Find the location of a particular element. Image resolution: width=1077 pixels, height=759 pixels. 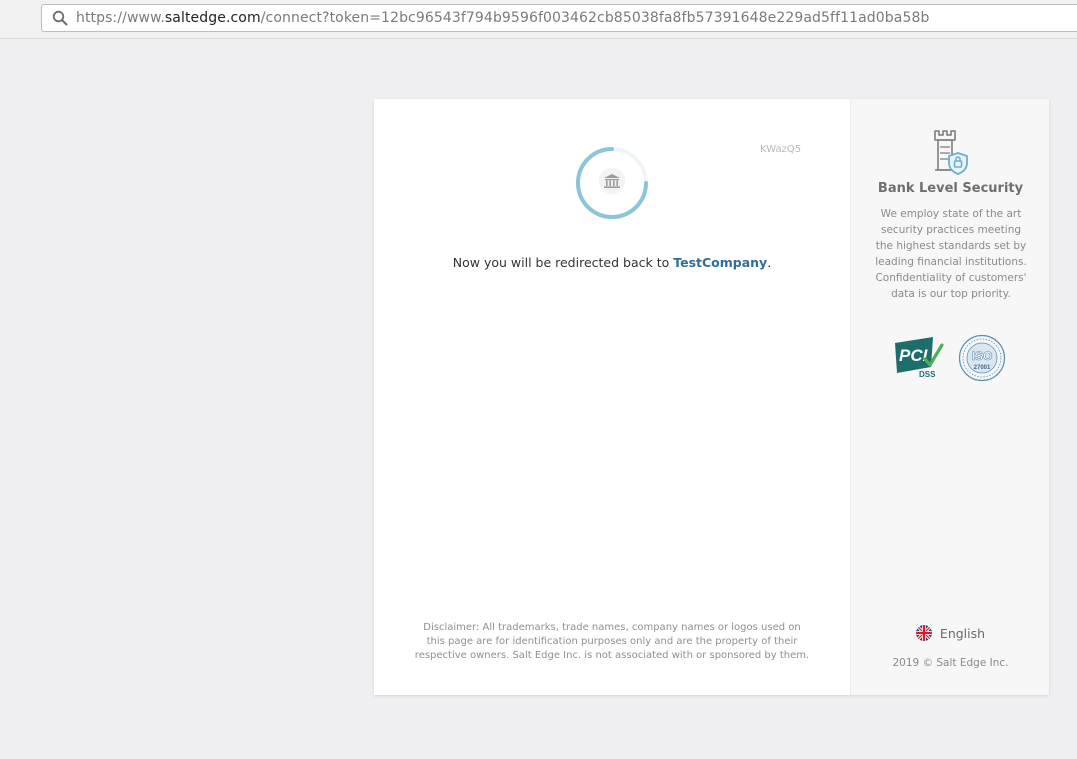

svg-text: DSS is located at coordinates (927, 374).